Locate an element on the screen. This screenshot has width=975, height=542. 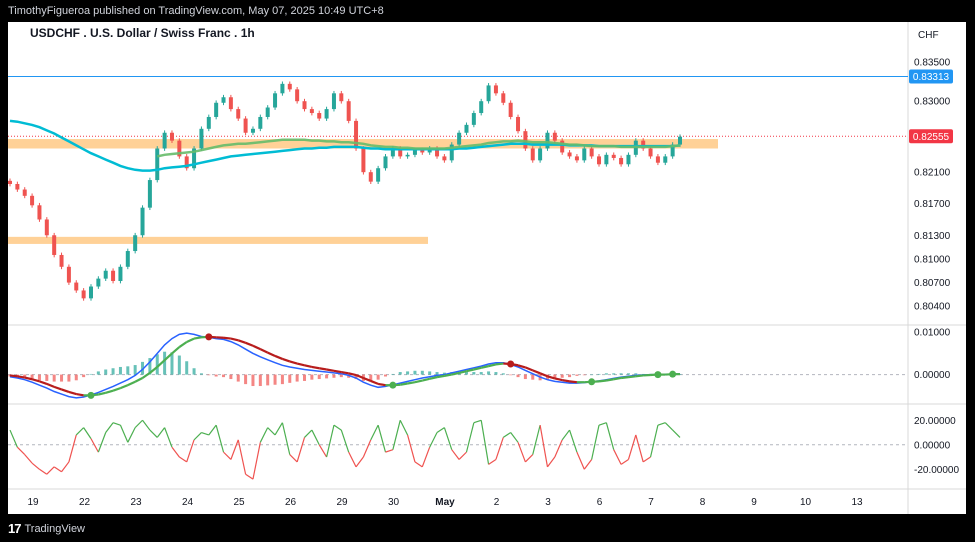
price-tick-label: 0.81300 is located at coordinates (932, 236).